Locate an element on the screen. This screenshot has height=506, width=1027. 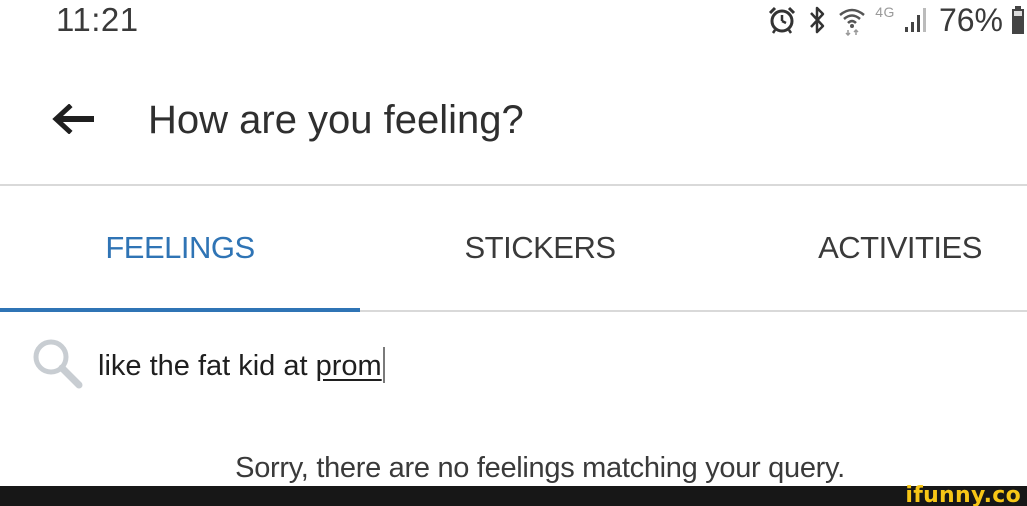
search-bar: like the fat kid at prom is located at coordinates (513, 365).